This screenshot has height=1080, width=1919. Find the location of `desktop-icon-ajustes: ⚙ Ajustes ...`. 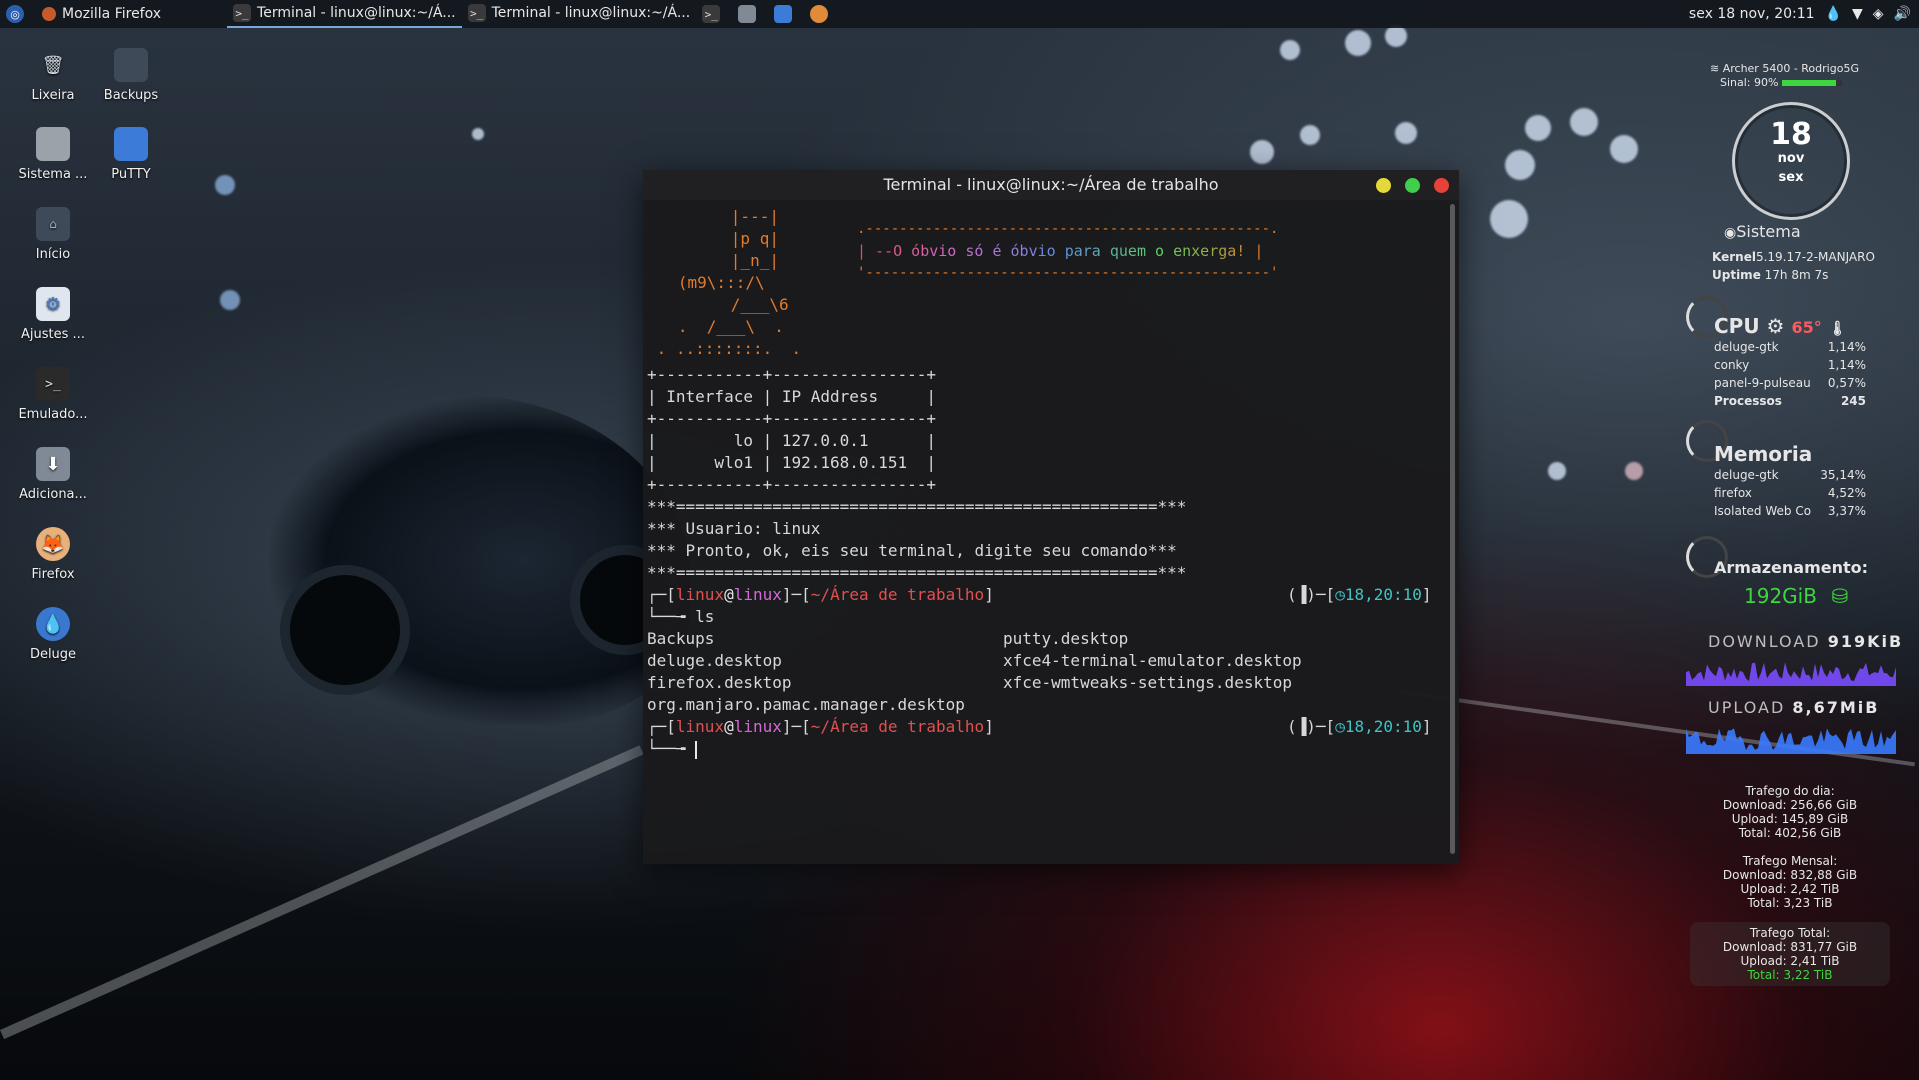

desktop-icon-ajustes: ⚙ Ajustes ... is located at coordinates (53, 314).